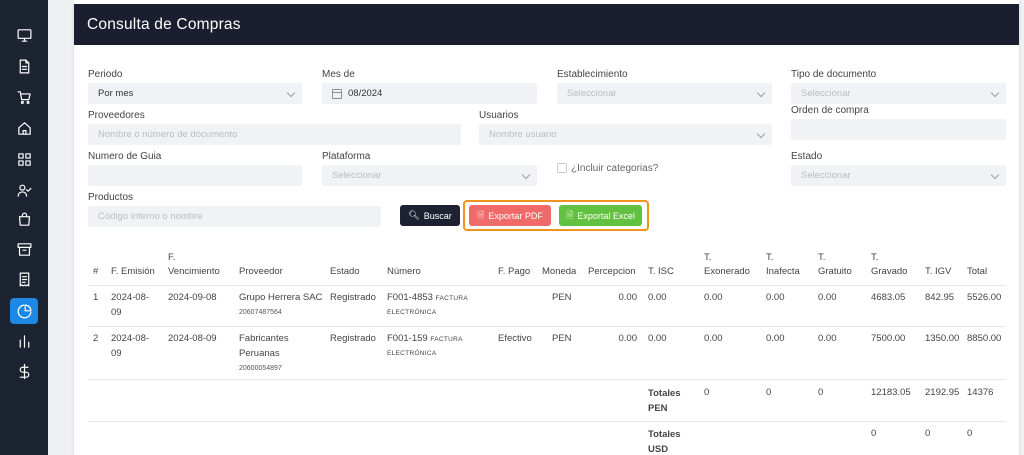 The image size is (1024, 455). I want to click on establecimiento-label: Establecimiento, so click(592, 74).